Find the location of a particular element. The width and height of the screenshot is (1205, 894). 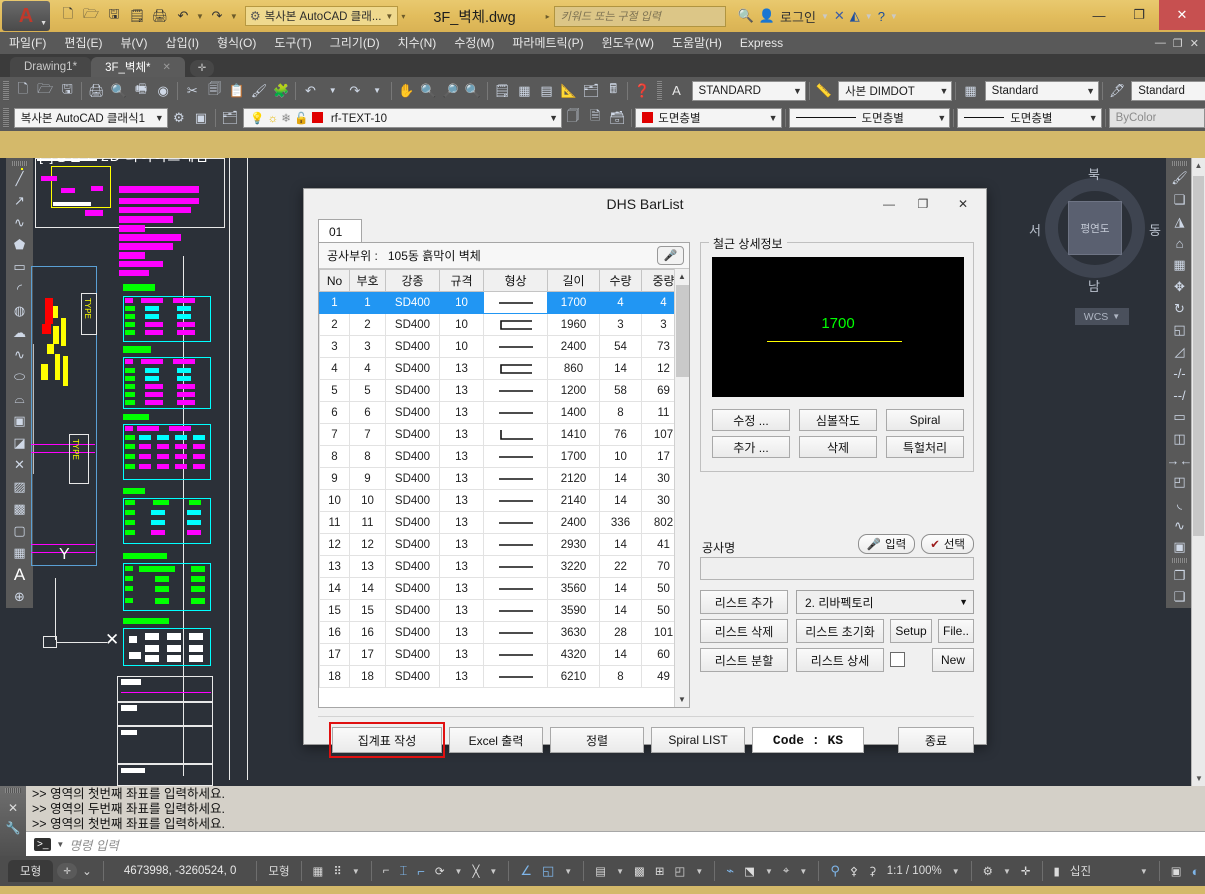

list-detail-button: 리스트 상세 is located at coordinates (840, 660).